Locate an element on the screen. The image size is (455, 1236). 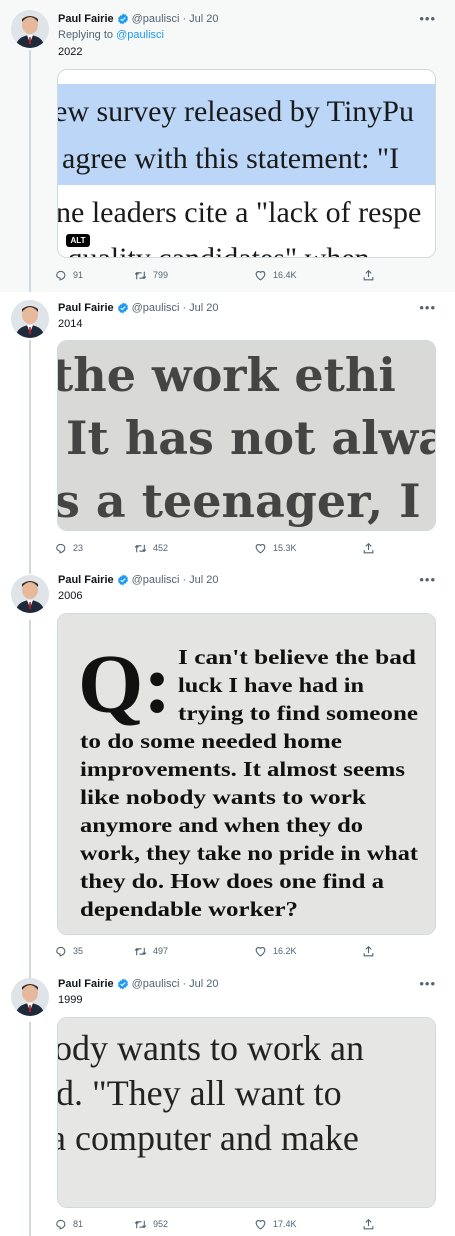
image-text-line: I can't believe the bad is located at coordinates (297, 657).